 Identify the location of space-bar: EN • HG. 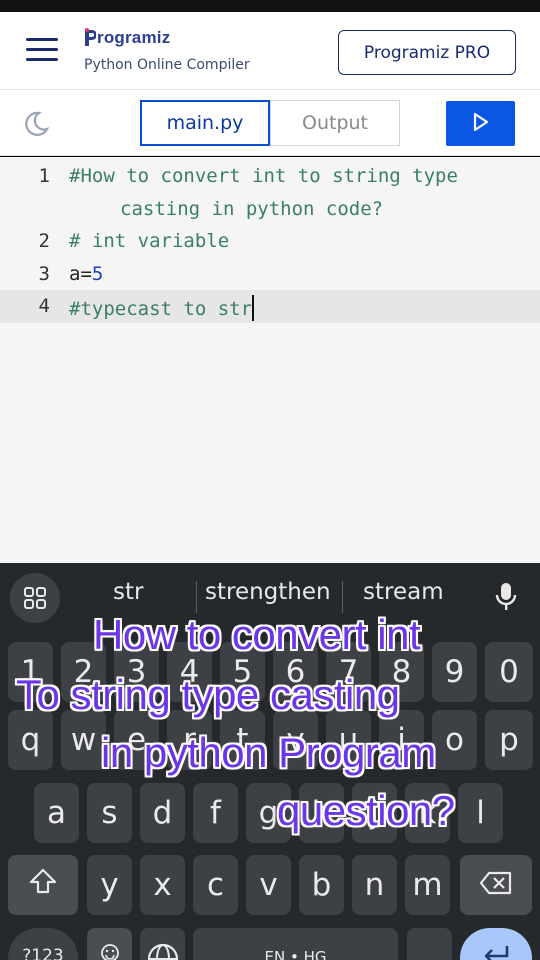
(295, 944).